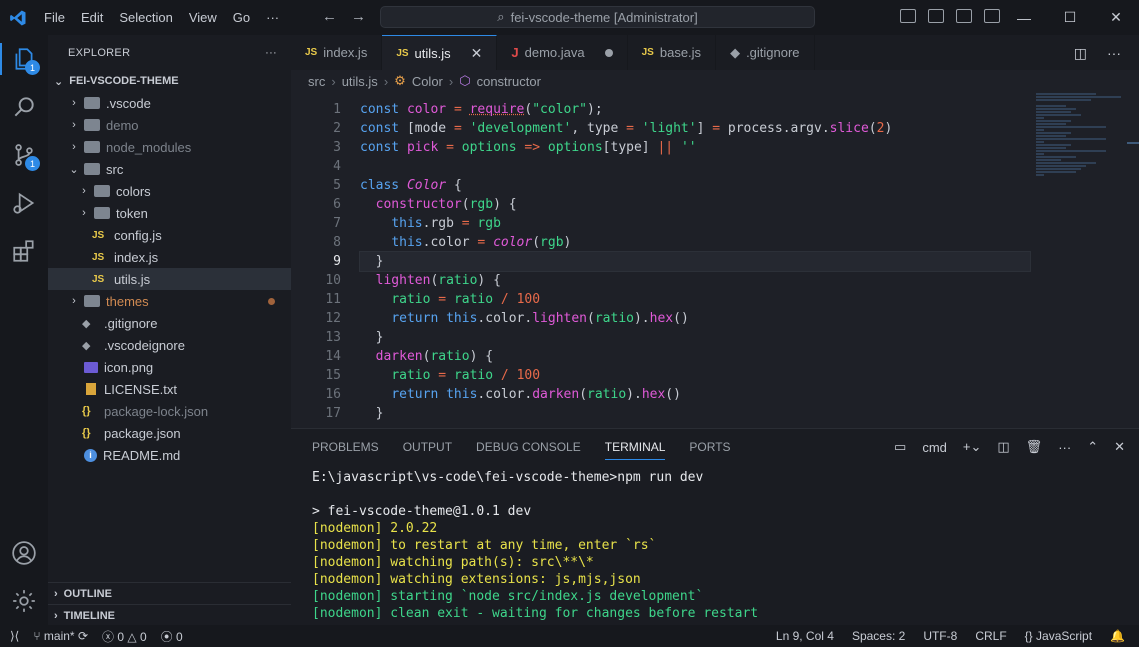 Image resolution: width=1139 pixels, height=647 pixels. I want to click on tree-item: icon.png, so click(169, 367).